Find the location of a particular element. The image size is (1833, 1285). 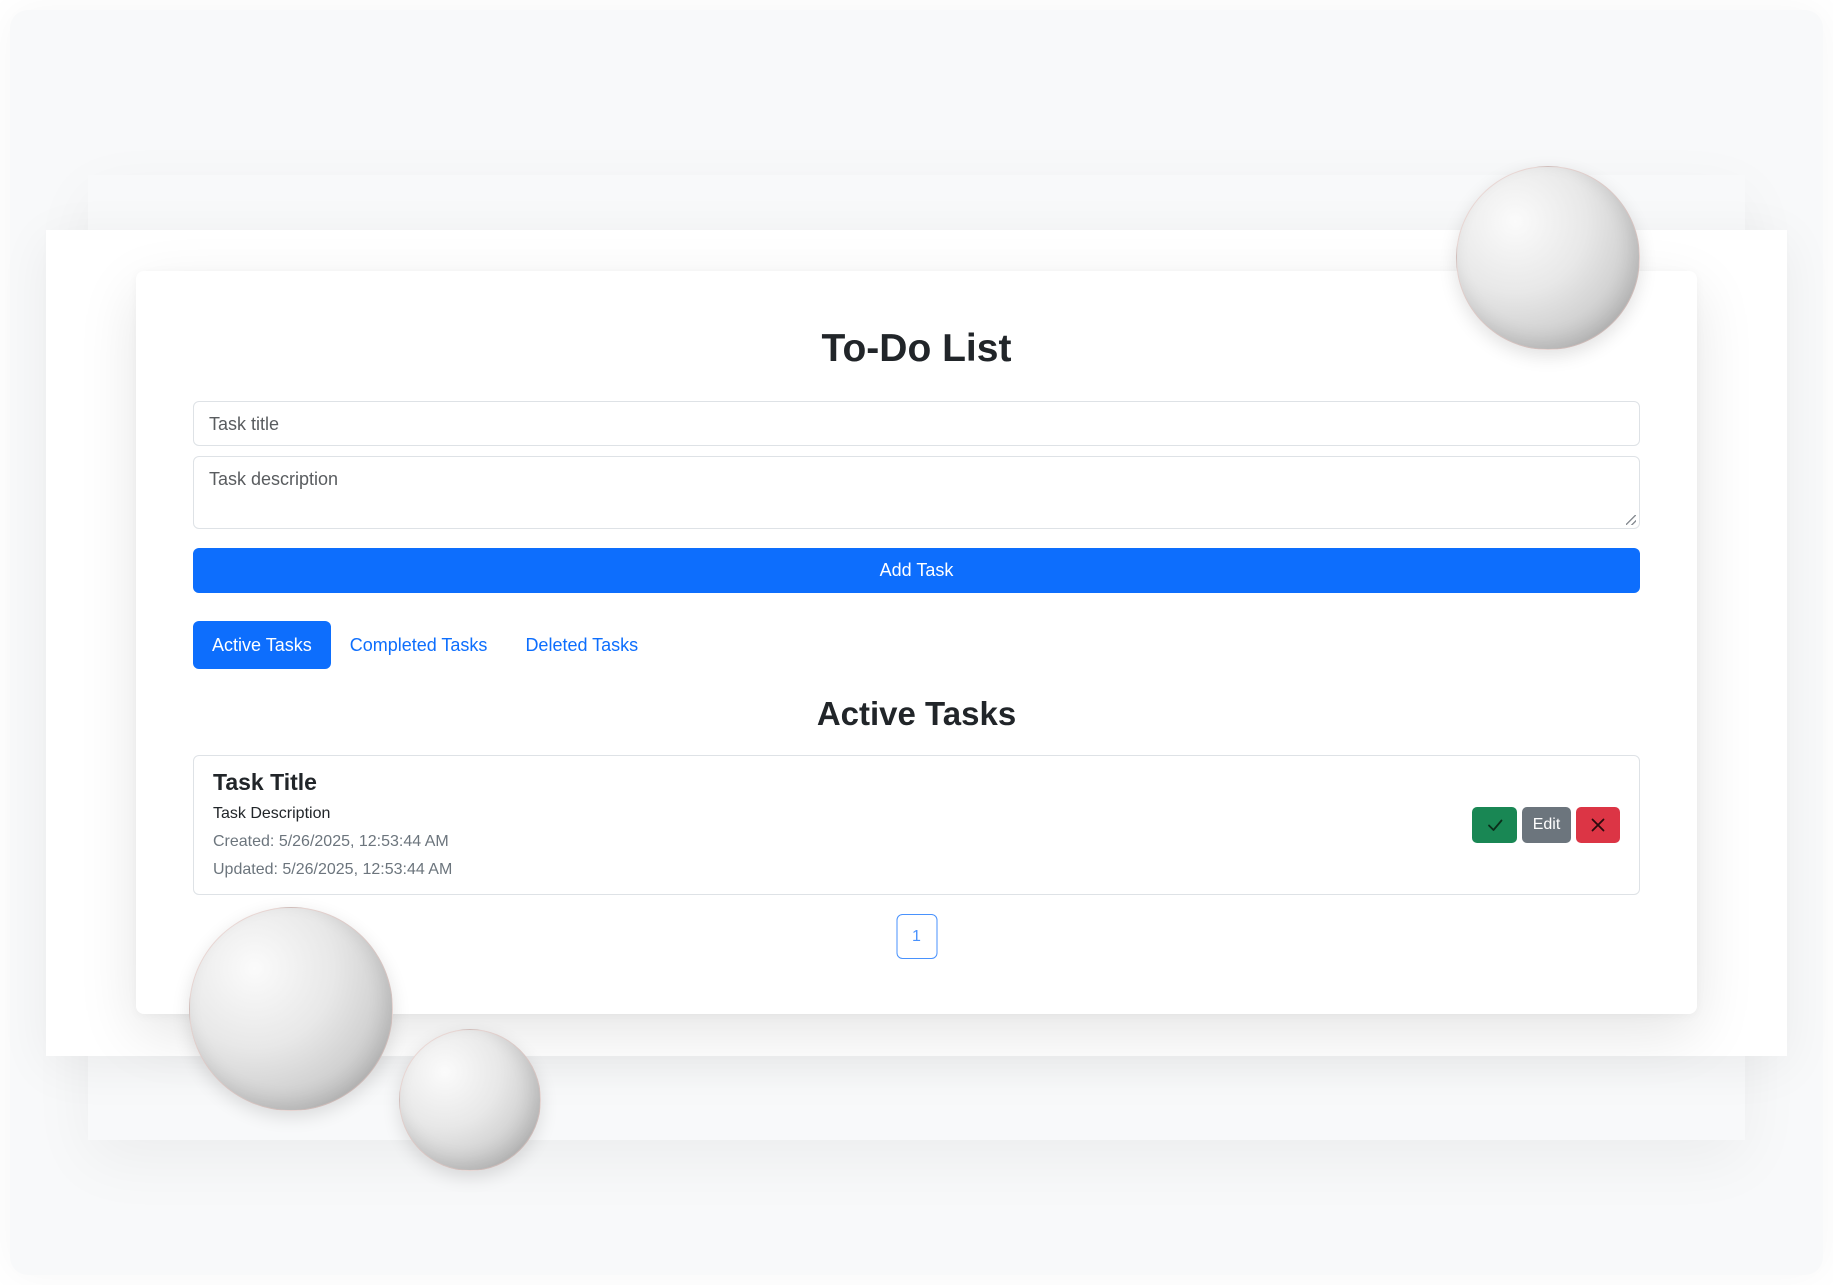

check-icon is located at coordinates (1494, 825).